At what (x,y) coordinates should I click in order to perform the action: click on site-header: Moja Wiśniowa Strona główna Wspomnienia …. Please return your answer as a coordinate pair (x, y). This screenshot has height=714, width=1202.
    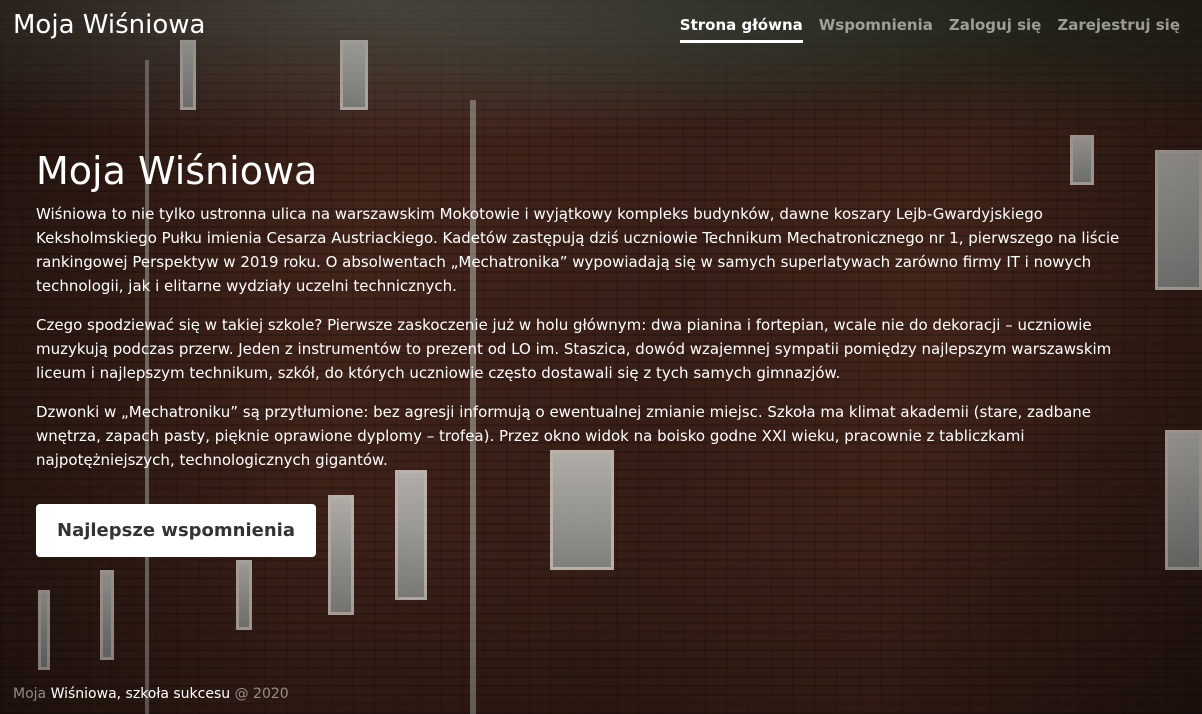
    Looking at the image, I should click on (601, 25).